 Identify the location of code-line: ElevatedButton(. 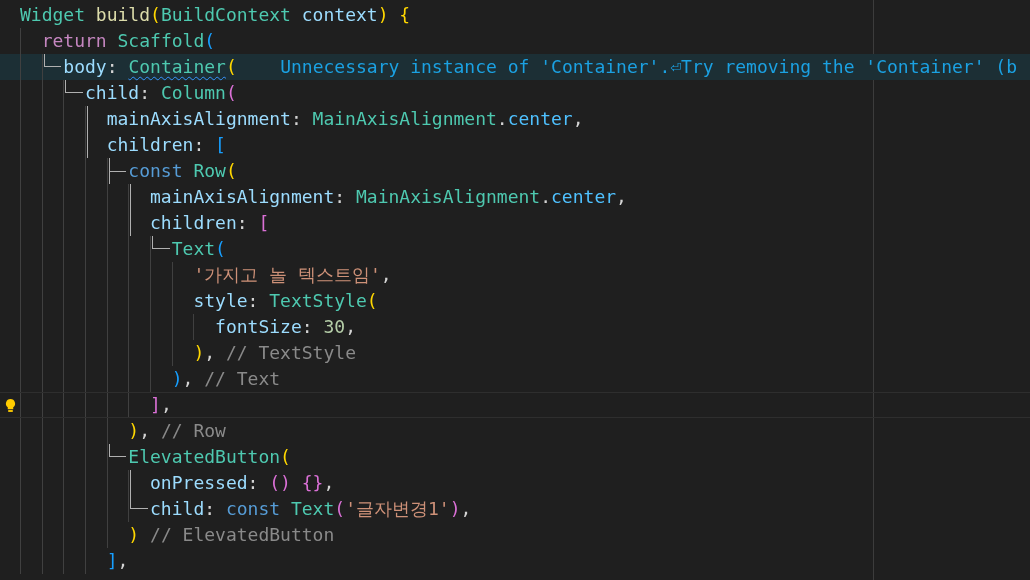
(209, 457).